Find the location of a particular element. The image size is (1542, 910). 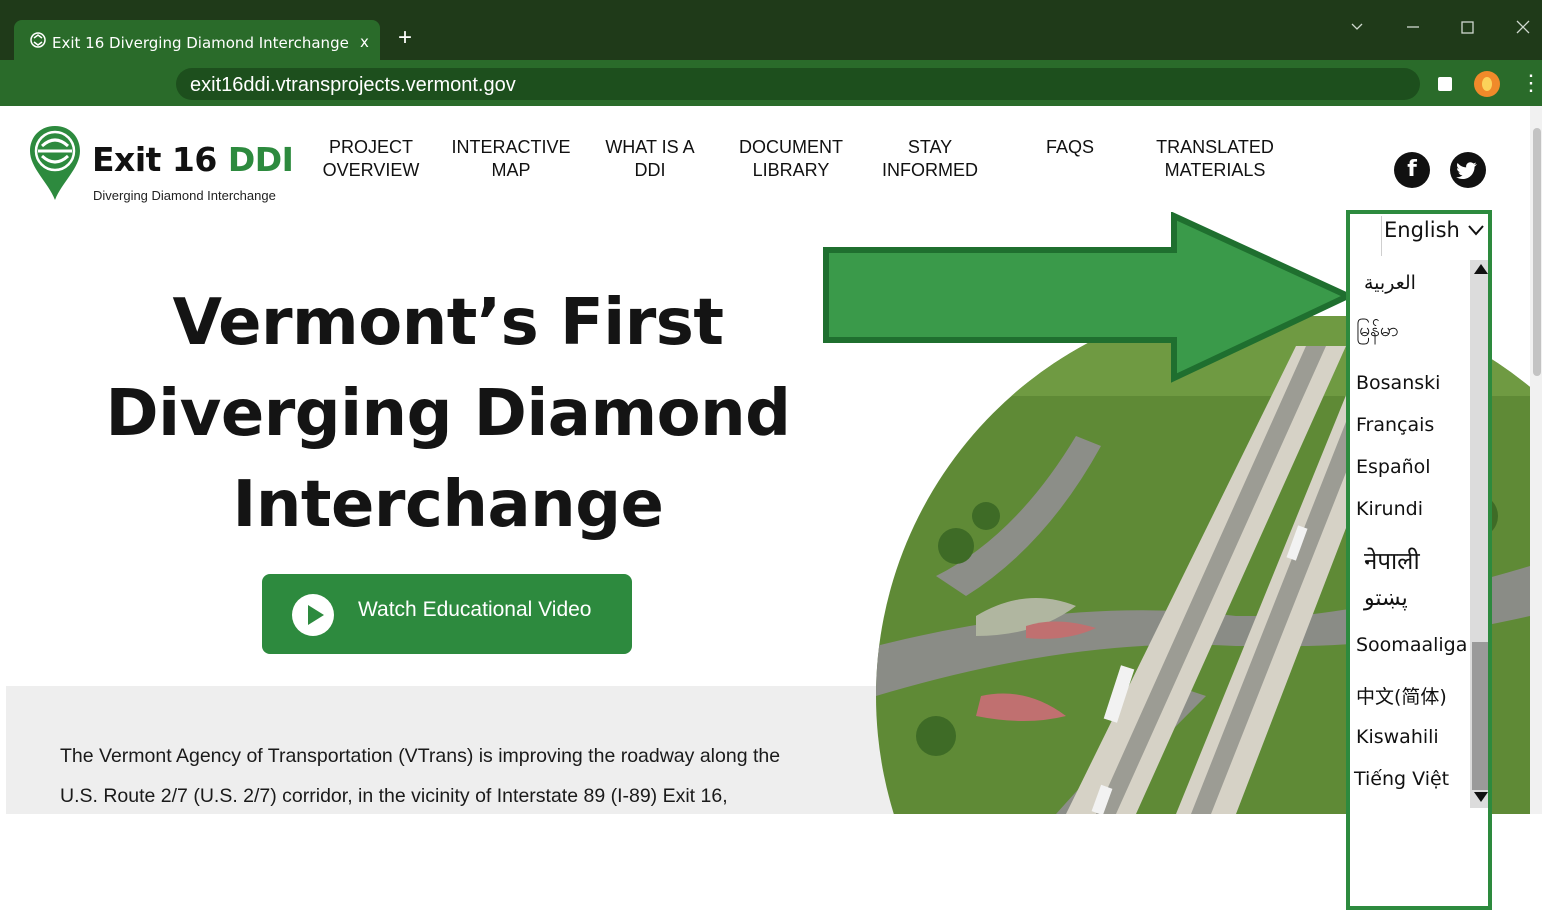

ddi-logo-pin-icon is located at coordinates (55, 163).